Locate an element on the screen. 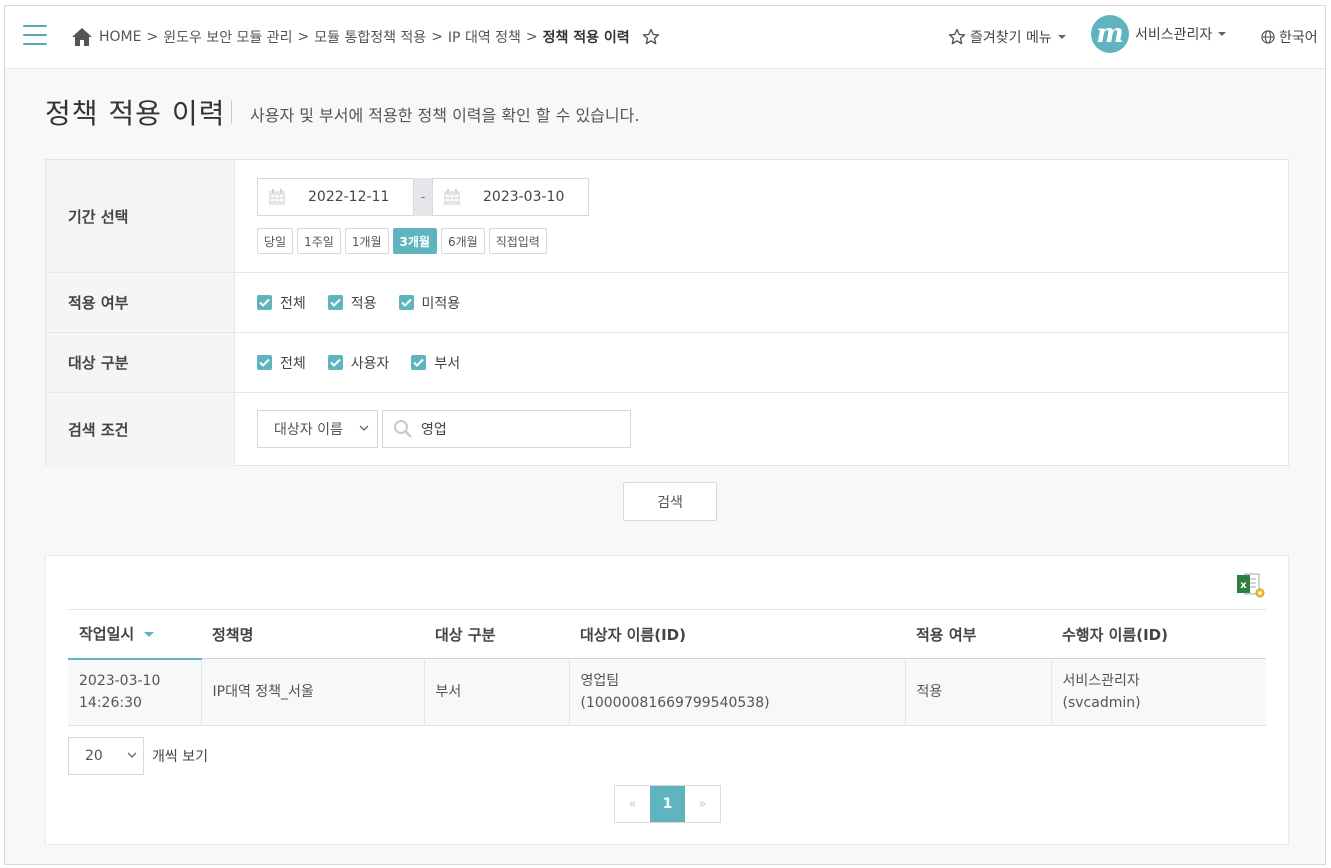 The height and width of the screenshot is (868, 1331). cell-applied: 적용 is located at coordinates (978, 692).